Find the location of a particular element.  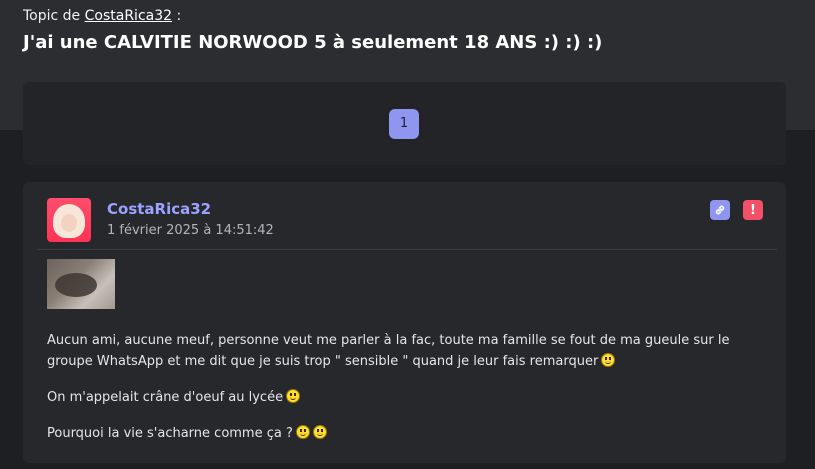

thumbnail-detail is located at coordinates (76, 285).